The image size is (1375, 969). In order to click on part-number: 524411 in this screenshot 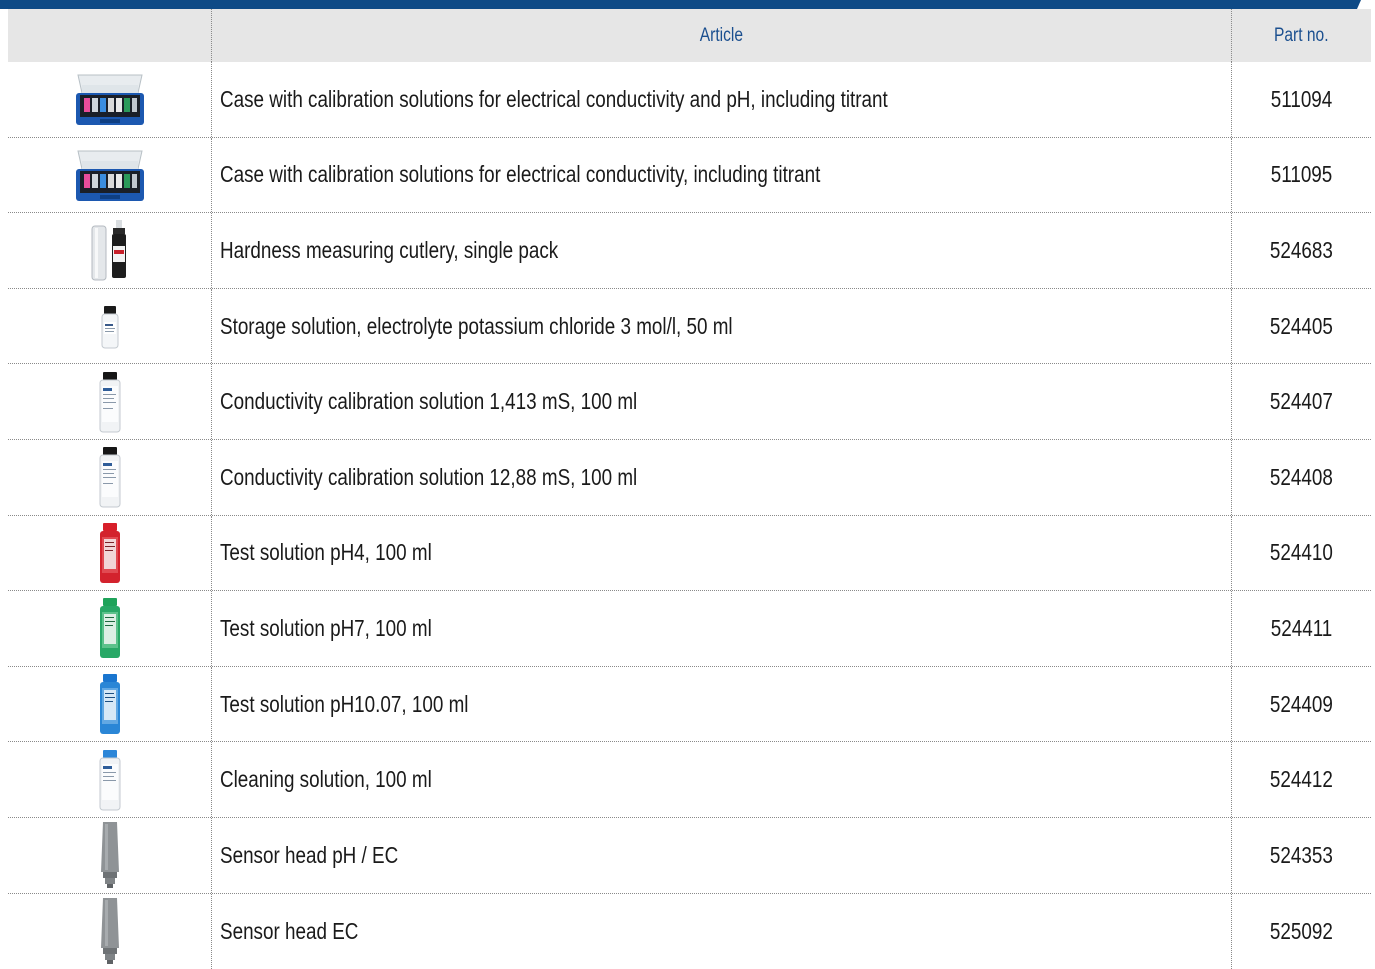, I will do `click(1301, 627)`.